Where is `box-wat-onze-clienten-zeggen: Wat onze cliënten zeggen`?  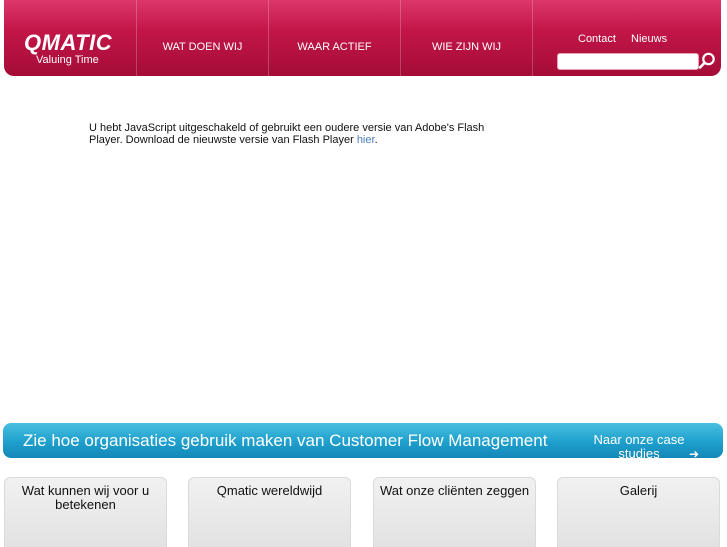
box-wat-onze-clienten-zeggen: Wat onze cliënten zeggen is located at coordinates (454, 512).